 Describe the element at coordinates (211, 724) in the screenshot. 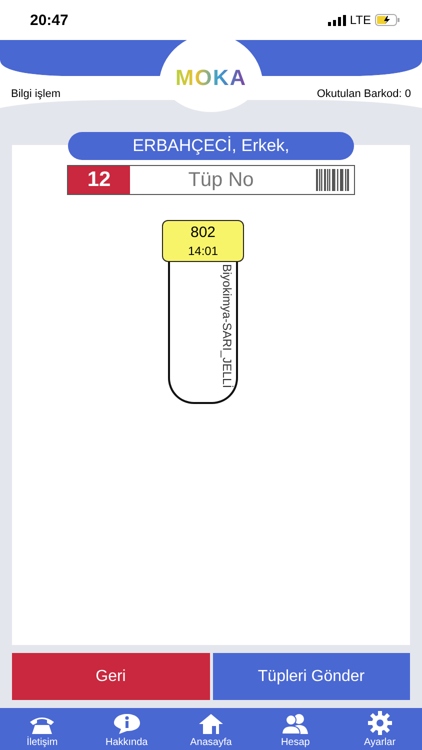

I see `home-icon` at that location.